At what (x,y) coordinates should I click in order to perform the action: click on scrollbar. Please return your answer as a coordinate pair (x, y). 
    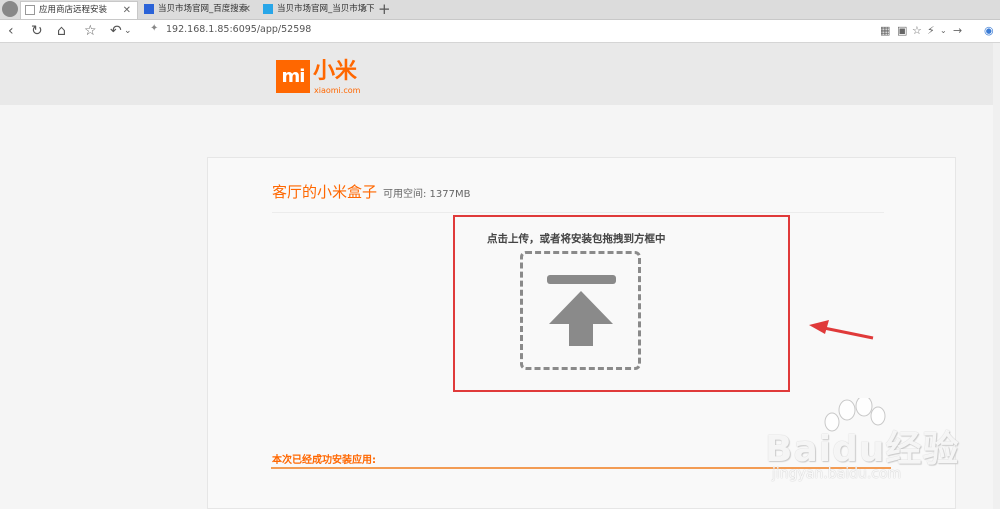
    Looking at the image, I should click on (996, 276).